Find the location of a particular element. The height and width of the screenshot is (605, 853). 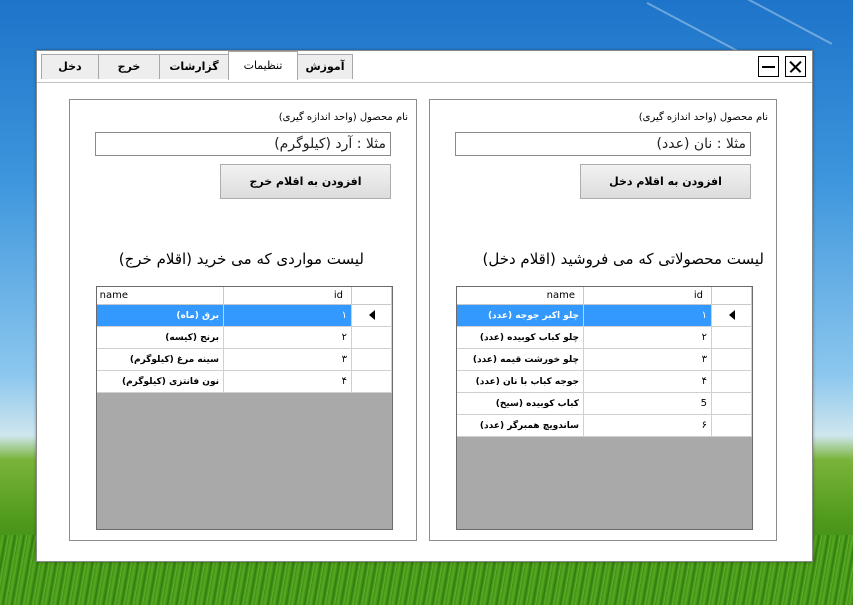

cell-name: چلو خورشت قیمه (عدد) is located at coordinates (520, 360).